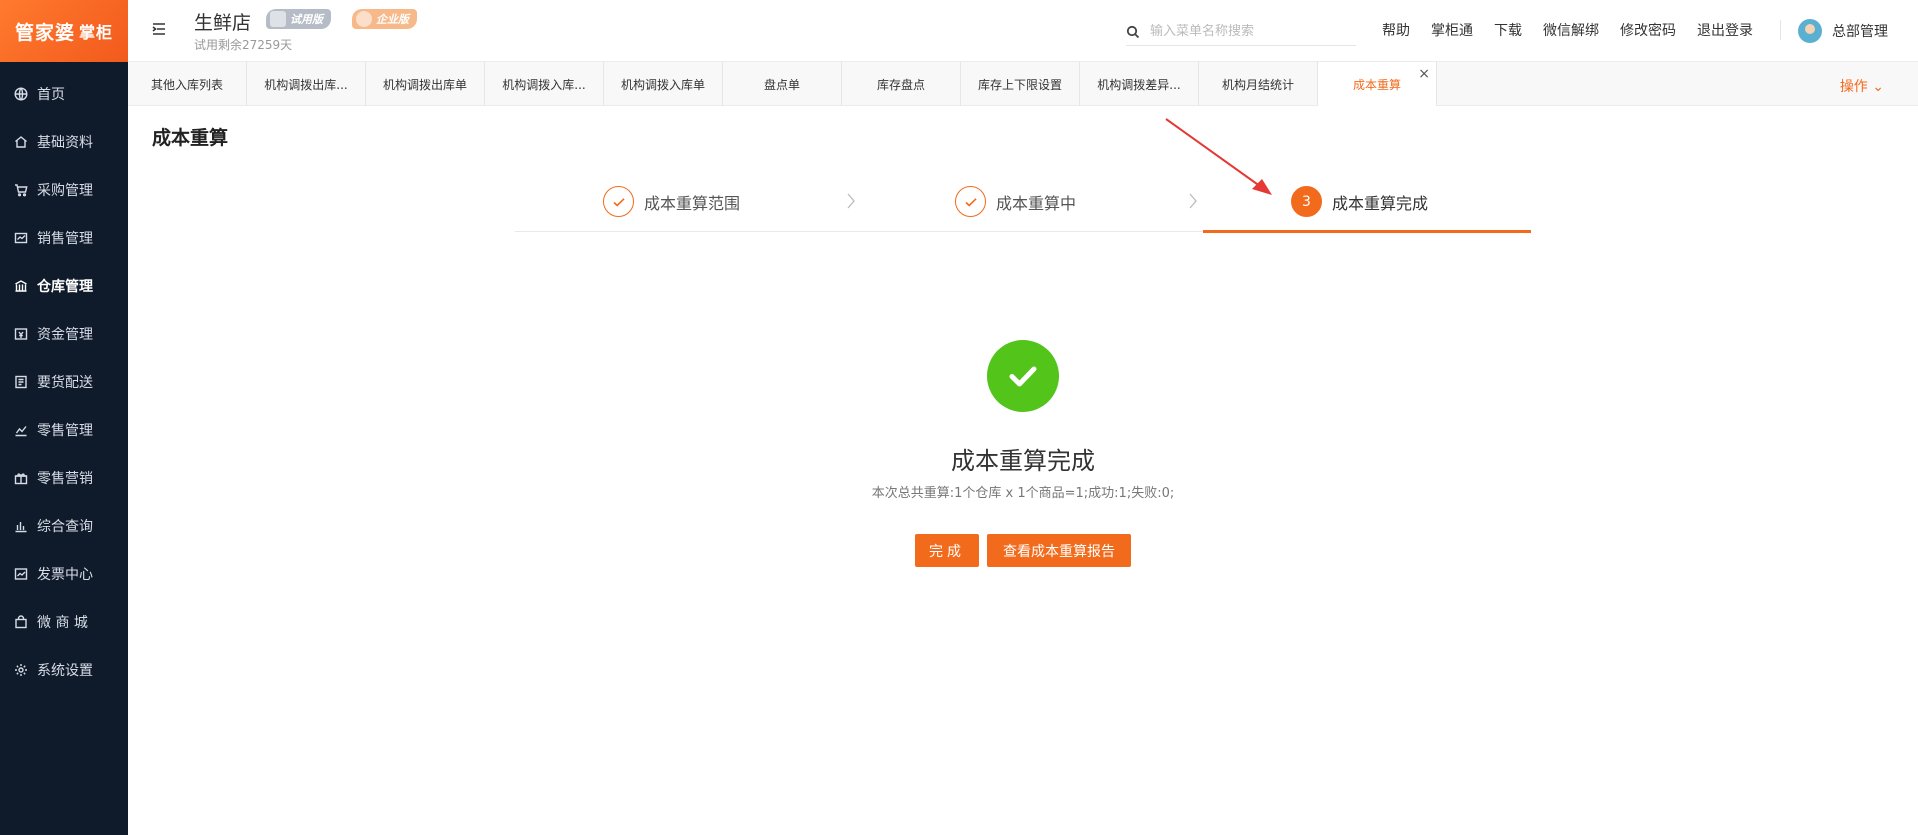 The height and width of the screenshot is (835, 1918). I want to click on sidebar-item-label: 综合查询, so click(65, 527).